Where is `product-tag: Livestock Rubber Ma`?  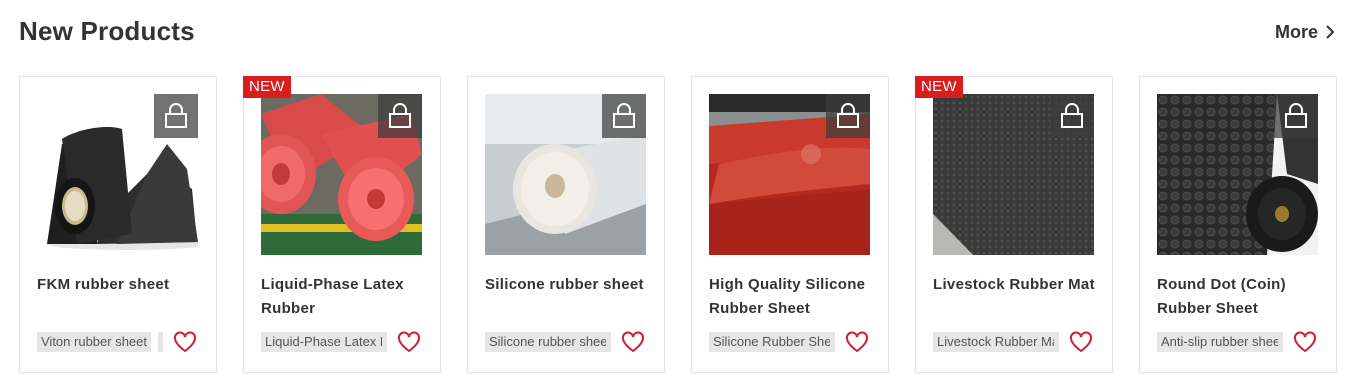 product-tag: Livestock Rubber Ma is located at coordinates (995, 342).